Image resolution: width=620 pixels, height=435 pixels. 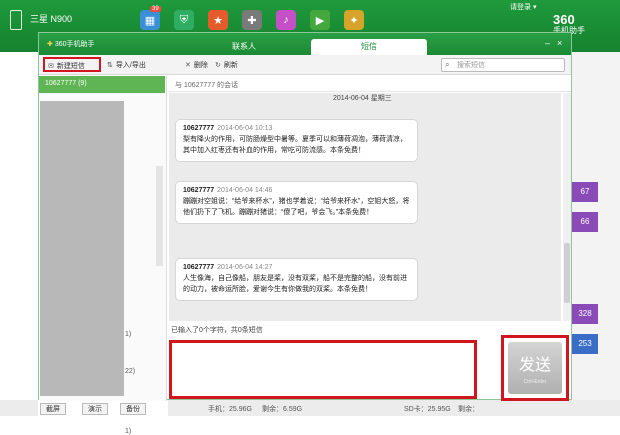 I want to click on conversation-item-count: 22), so click(x=130, y=371).